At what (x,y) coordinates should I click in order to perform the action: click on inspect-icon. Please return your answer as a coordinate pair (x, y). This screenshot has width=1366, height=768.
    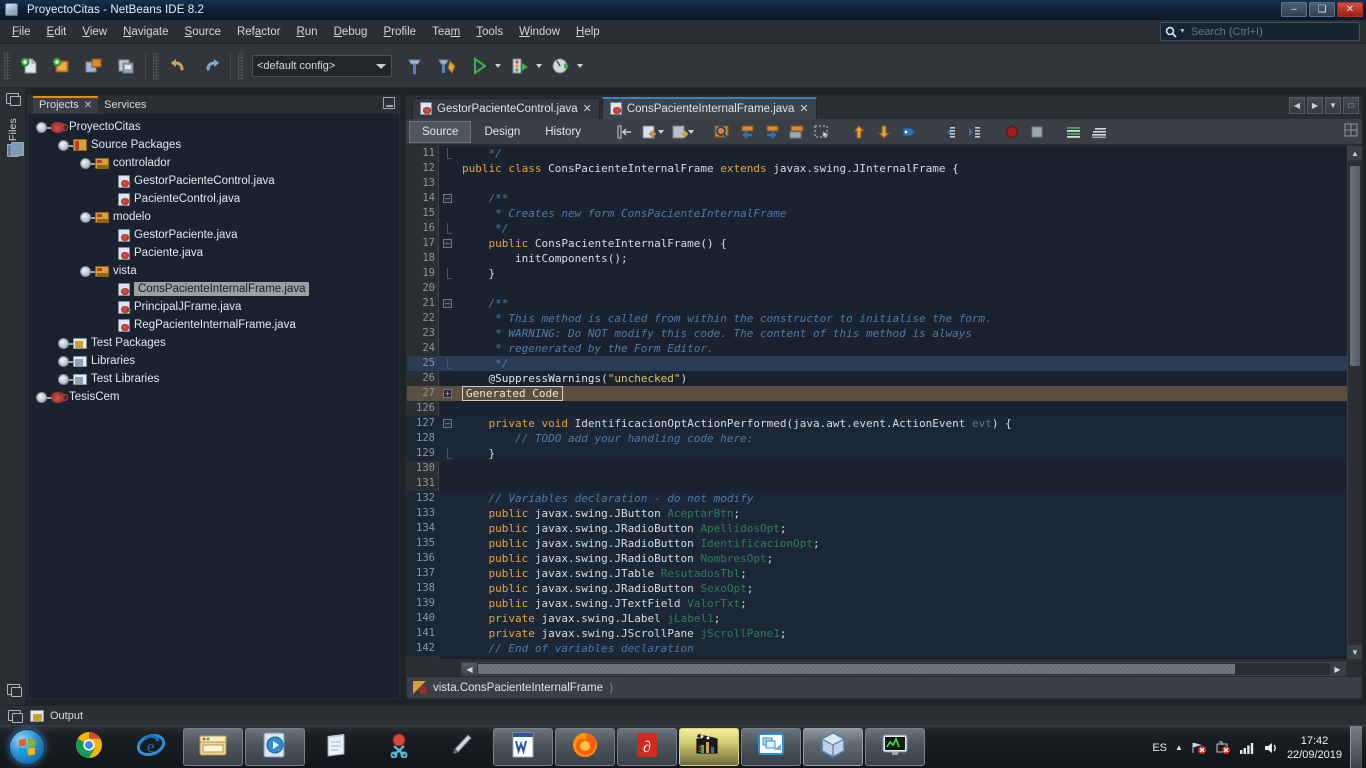
    Looking at the image, I should click on (1098, 131).